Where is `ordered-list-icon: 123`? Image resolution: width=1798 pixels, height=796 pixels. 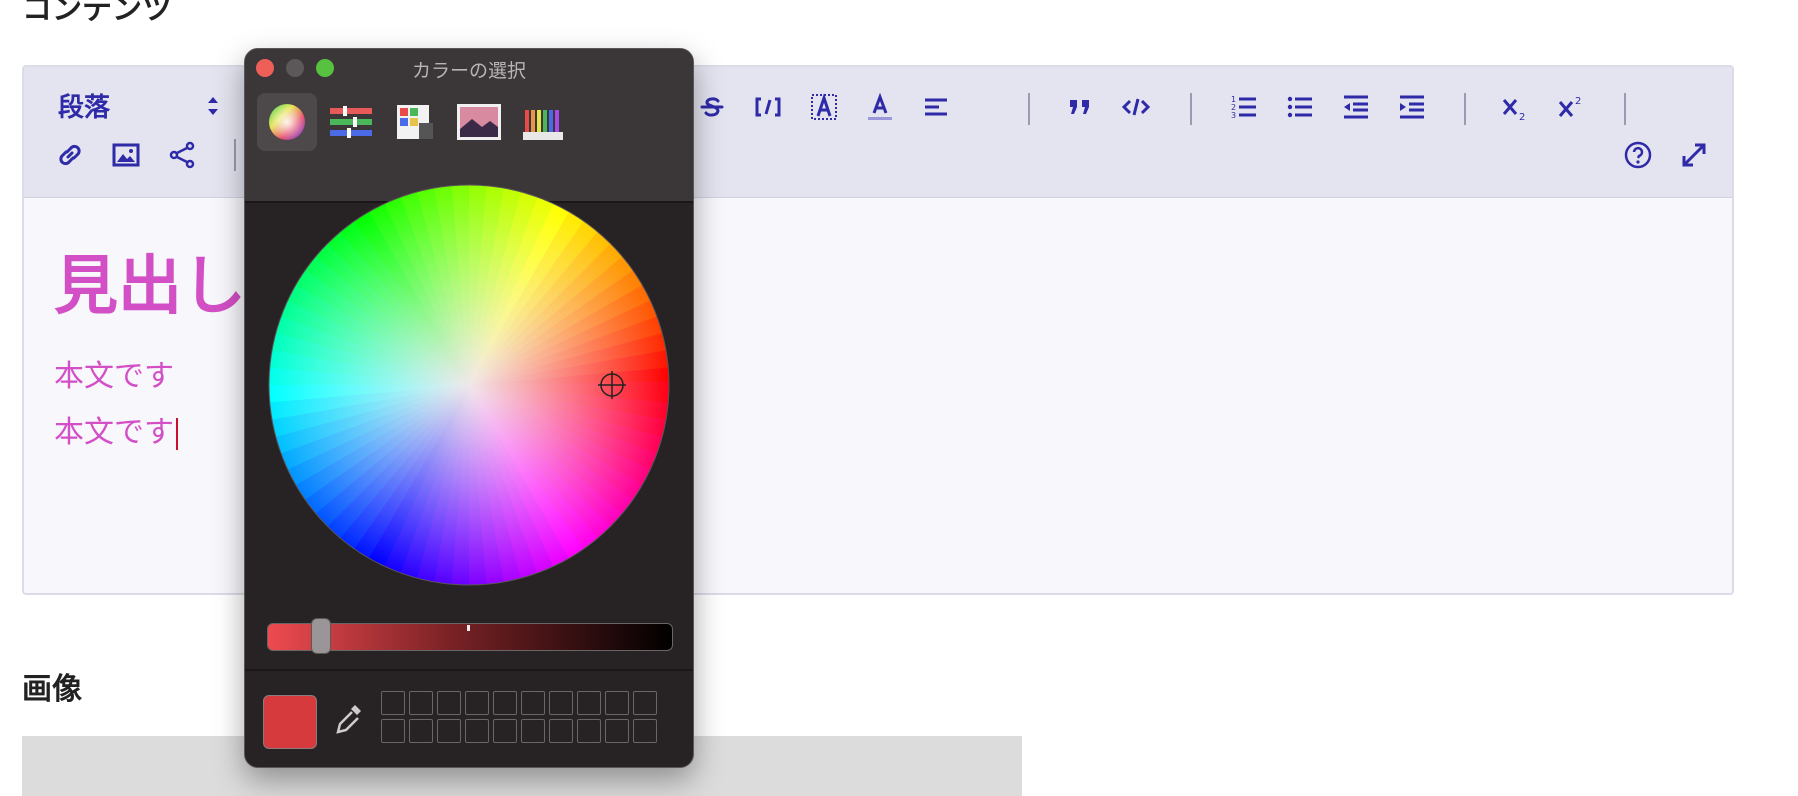 ordered-list-icon: 123 is located at coordinates (1244, 107).